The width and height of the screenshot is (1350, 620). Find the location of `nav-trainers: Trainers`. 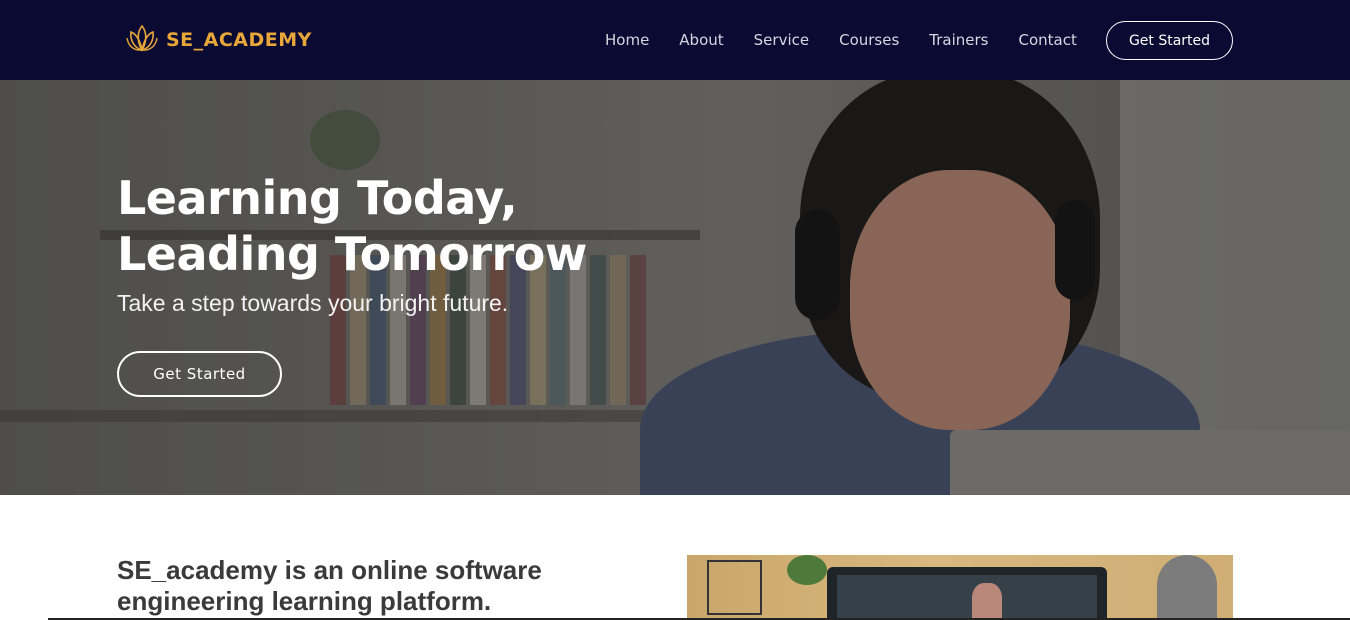

nav-trainers: Trainers is located at coordinates (958, 40).